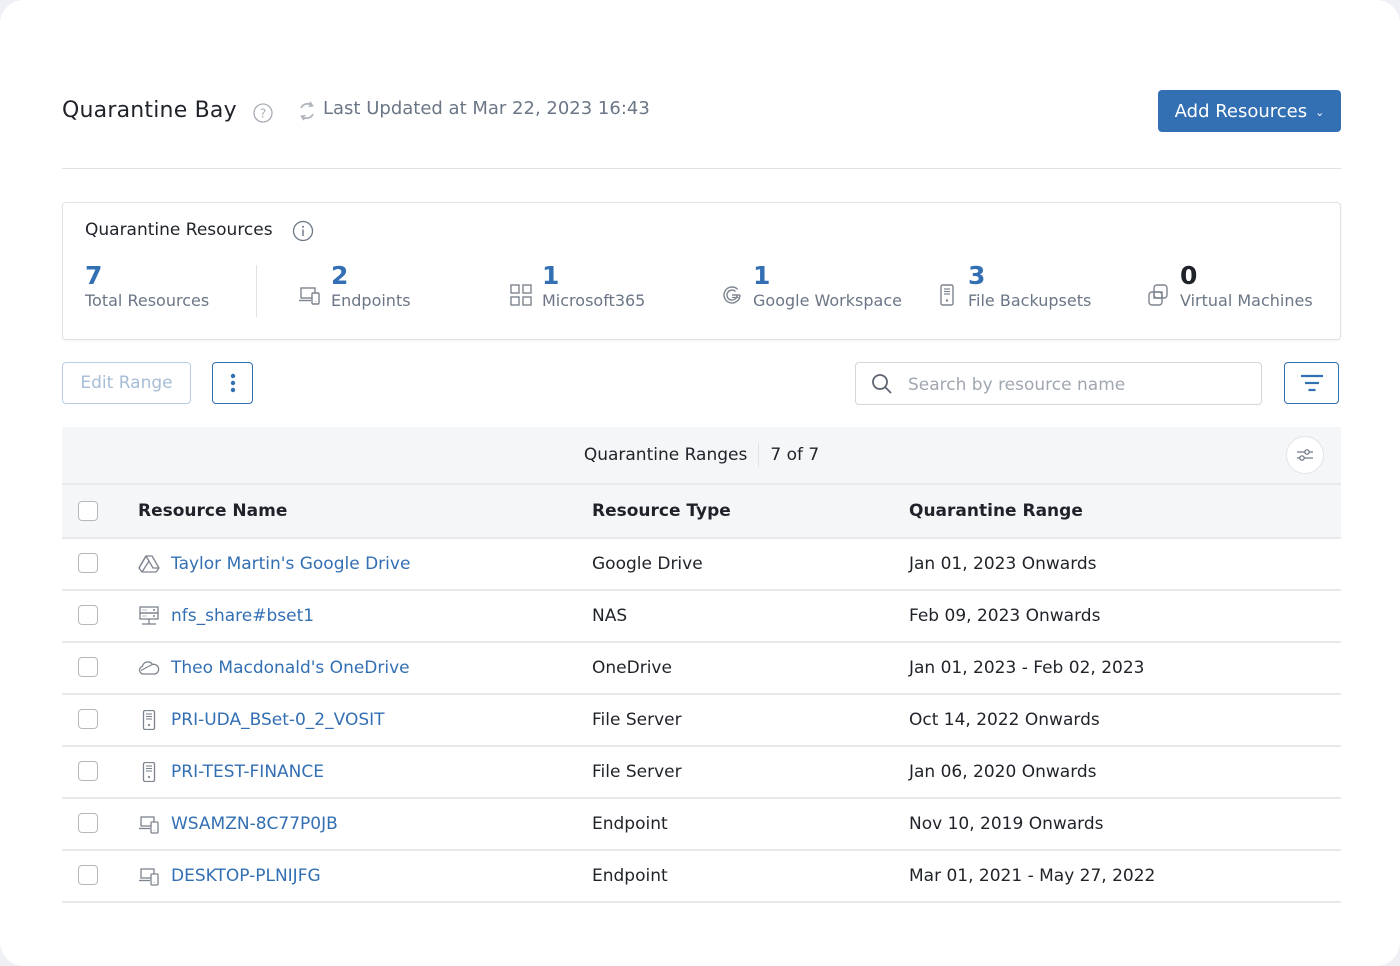  What do you see at coordinates (1246, 300) in the screenshot?
I see `stat-label: Virtual Machines` at bounding box center [1246, 300].